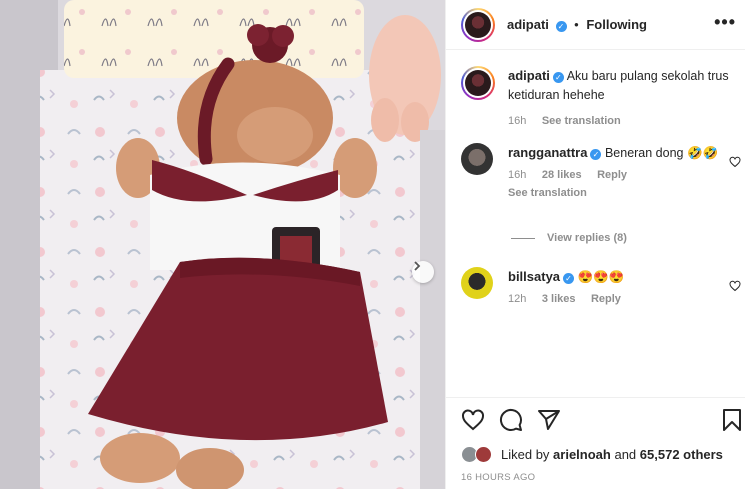 This screenshot has width=745, height=489. I want to click on comment-text: Beneran dong 🤣🤣, so click(661, 153).